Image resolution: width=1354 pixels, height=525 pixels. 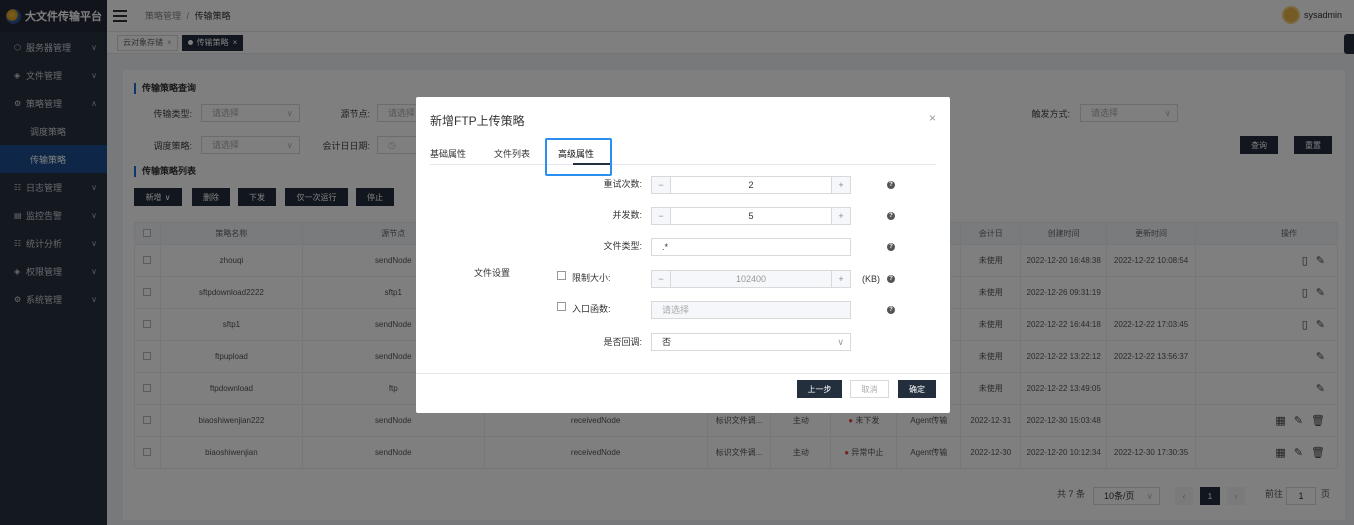 What do you see at coordinates (840, 342) in the screenshot?
I see `chevron-down-icon: ∨` at bounding box center [840, 342].